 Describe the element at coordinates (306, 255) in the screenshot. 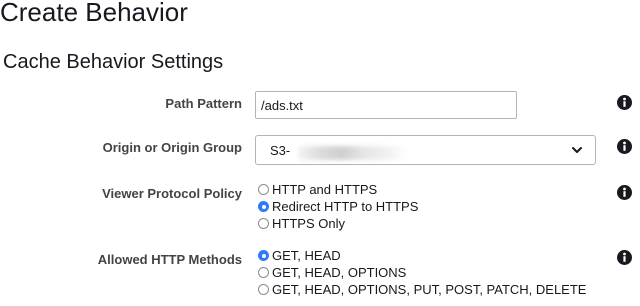

I see `radio-label: GET, HEAD` at that location.